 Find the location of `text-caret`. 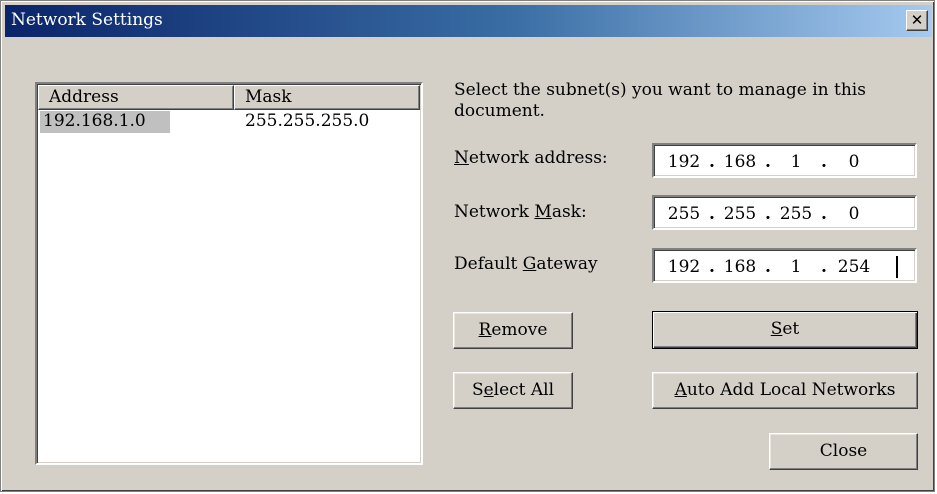

text-caret is located at coordinates (897, 267).